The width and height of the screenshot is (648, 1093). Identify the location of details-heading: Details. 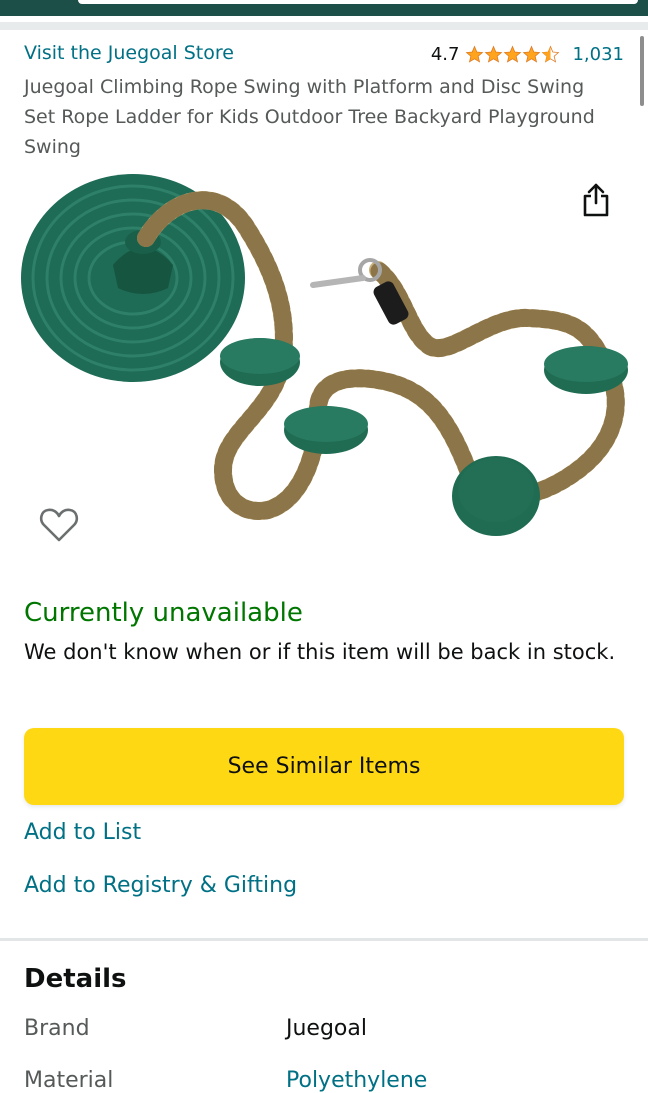
(75, 979).